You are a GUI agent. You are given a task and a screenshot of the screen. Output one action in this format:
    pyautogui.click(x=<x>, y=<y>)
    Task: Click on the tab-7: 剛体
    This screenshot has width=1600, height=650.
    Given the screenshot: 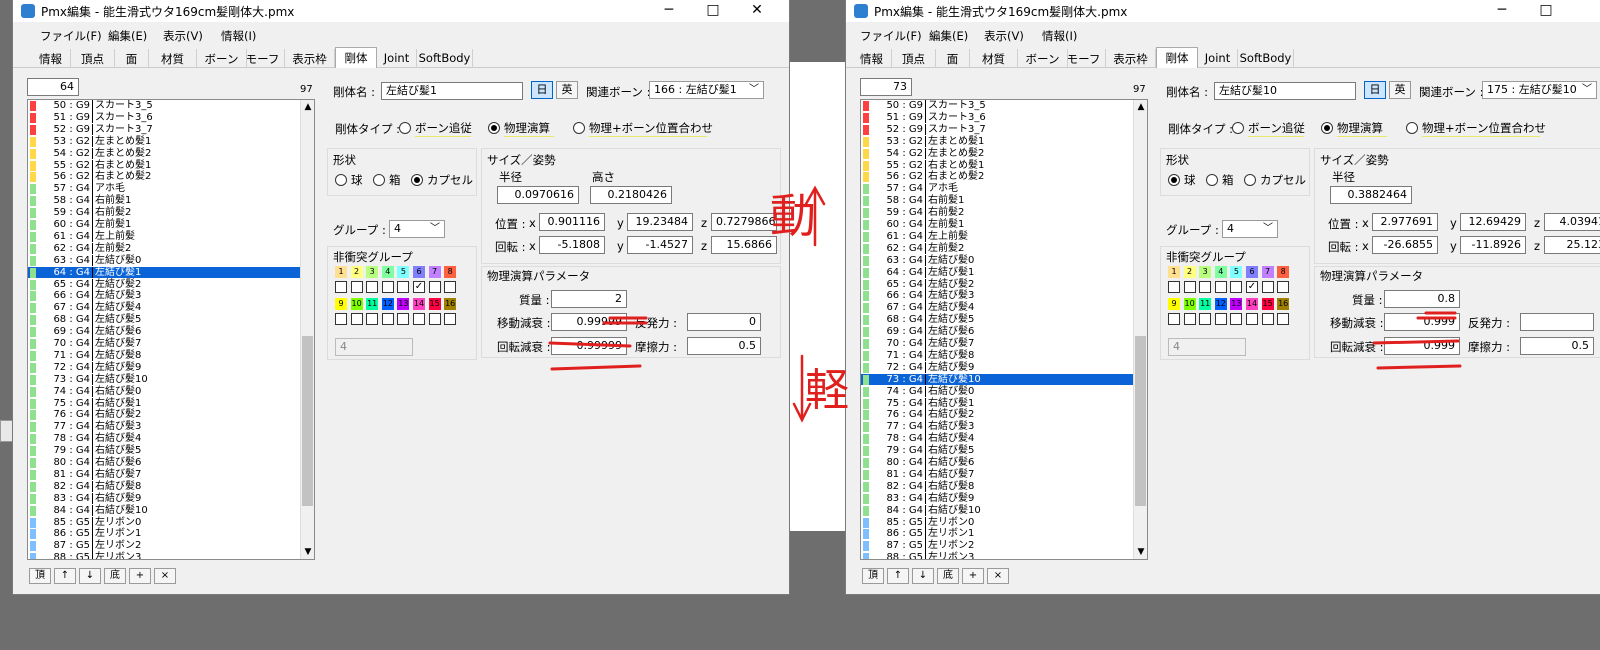 What is the action you would take?
    pyautogui.click(x=356, y=57)
    